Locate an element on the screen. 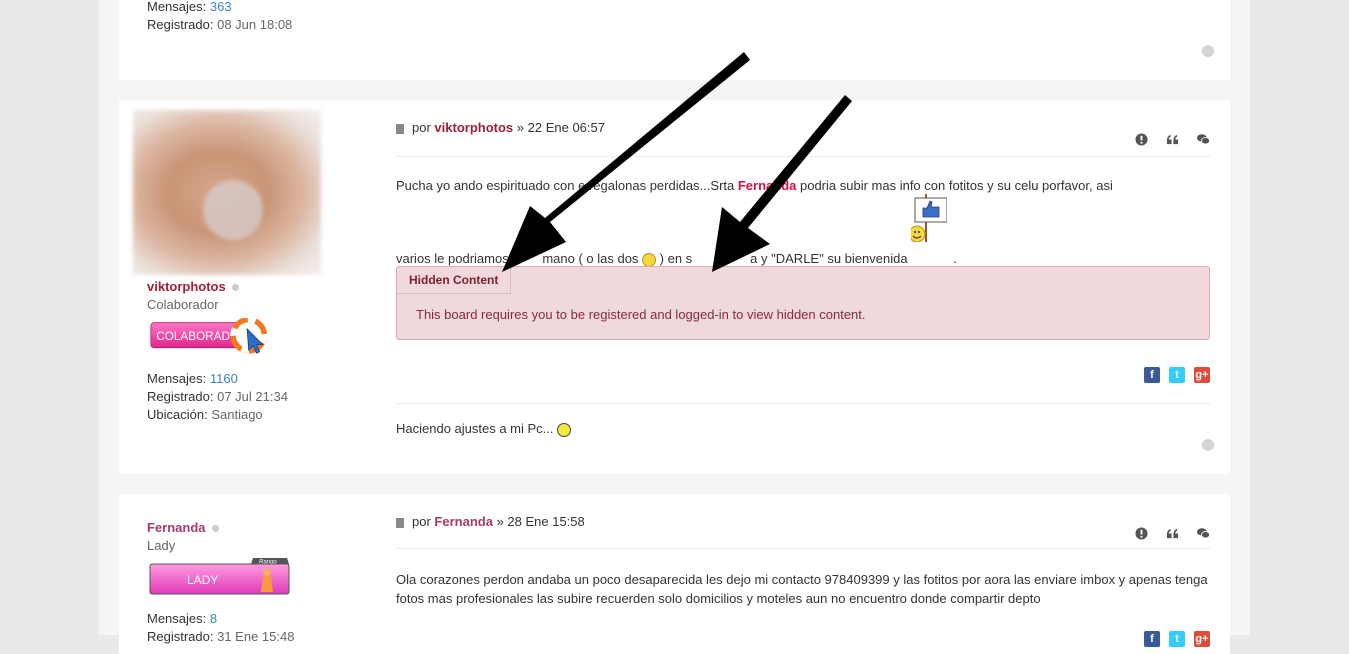 This screenshot has height=654, width=1349. hidden-content-title: Hidden Content is located at coordinates (454, 280).